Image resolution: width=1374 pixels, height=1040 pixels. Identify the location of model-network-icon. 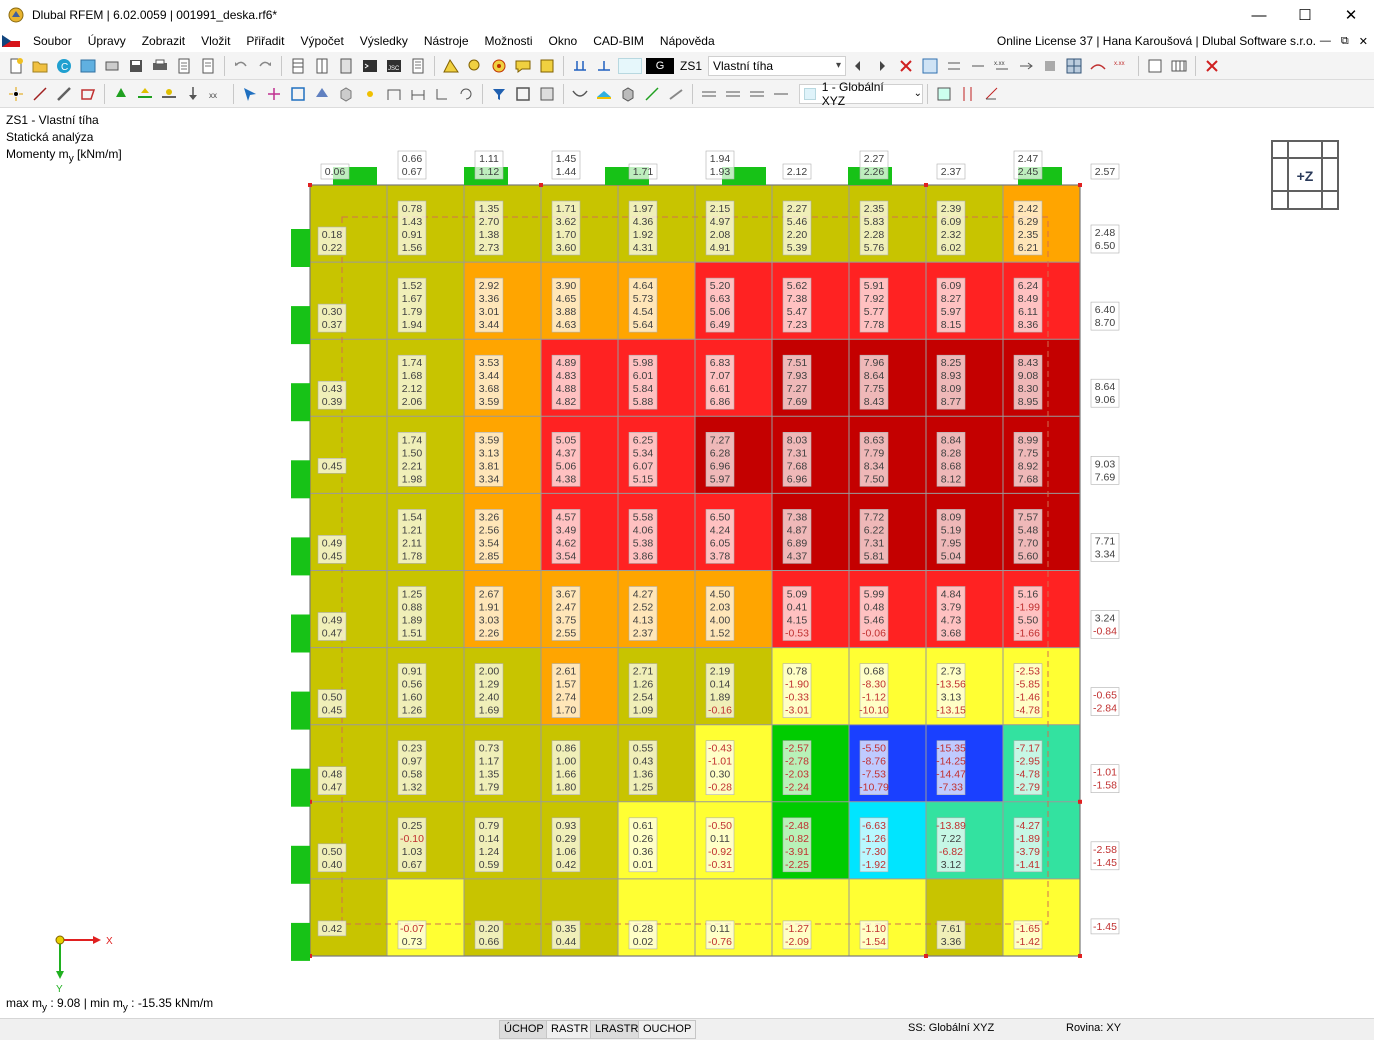
(88, 66).